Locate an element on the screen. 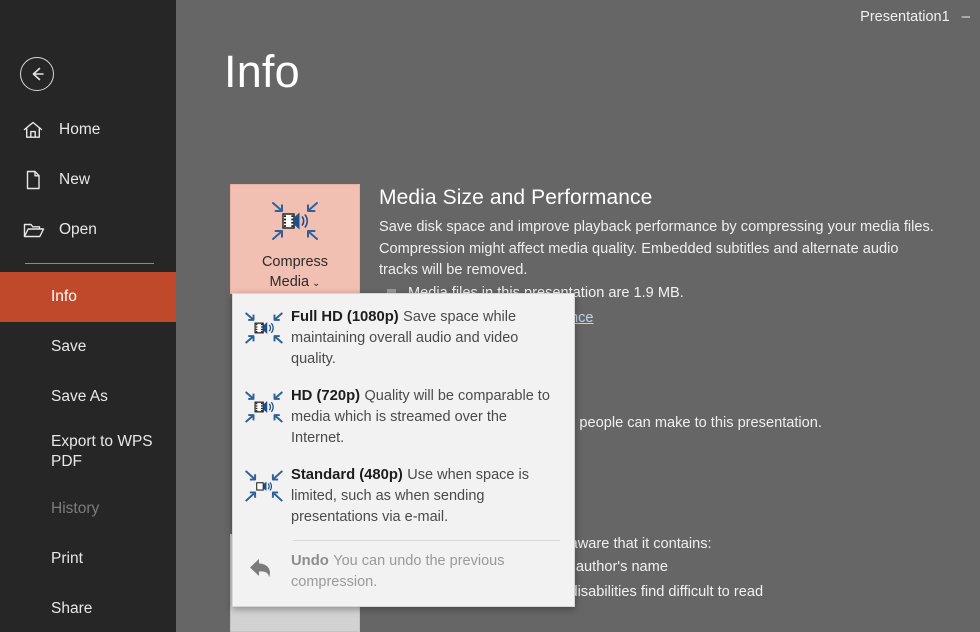 This screenshot has height=632, width=980. sidebar-item-label: Print is located at coordinates (67, 558).